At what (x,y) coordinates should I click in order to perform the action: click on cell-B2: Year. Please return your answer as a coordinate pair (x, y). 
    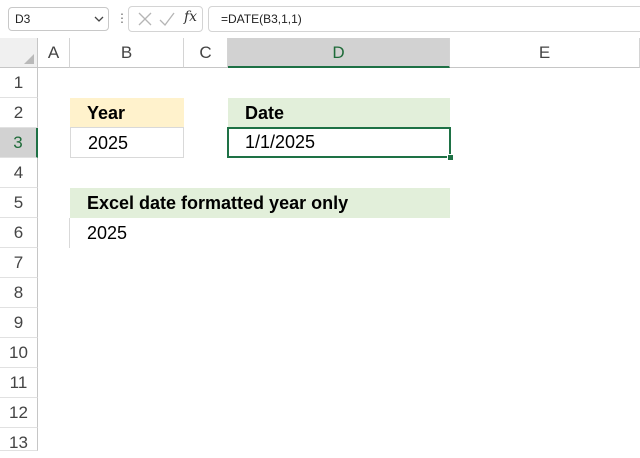
    Looking at the image, I should click on (127, 113).